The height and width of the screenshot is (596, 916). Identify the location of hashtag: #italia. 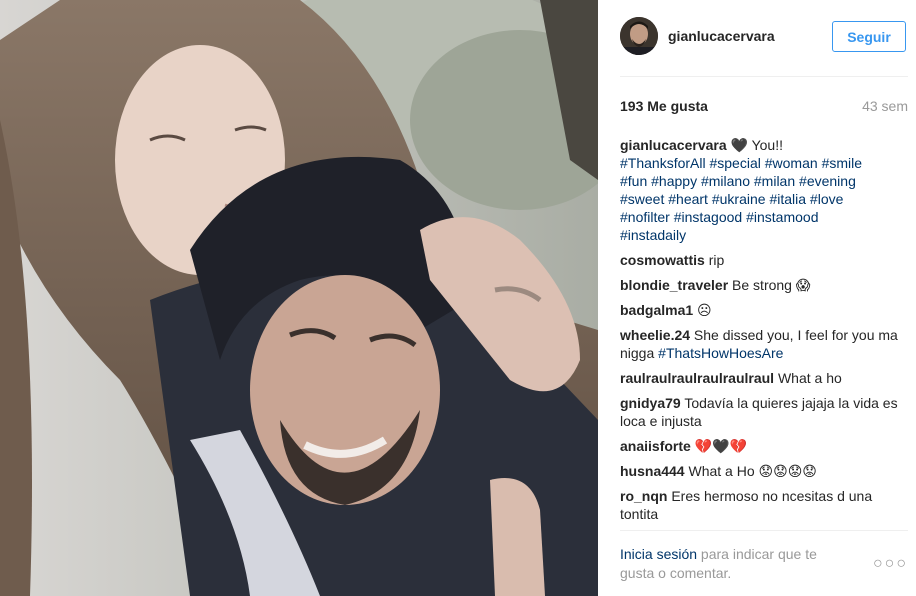
(787, 199).